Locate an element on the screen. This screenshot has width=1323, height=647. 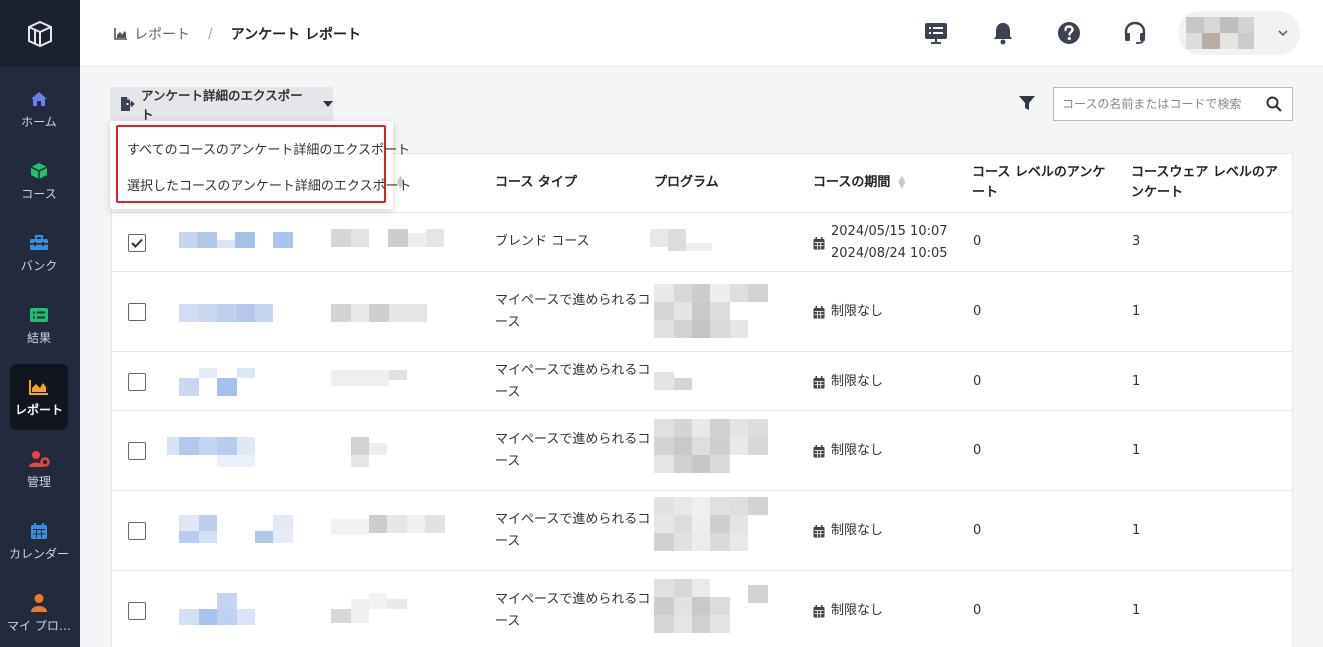
sidebar-item-home: ホーム is located at coordinates (39, 109).